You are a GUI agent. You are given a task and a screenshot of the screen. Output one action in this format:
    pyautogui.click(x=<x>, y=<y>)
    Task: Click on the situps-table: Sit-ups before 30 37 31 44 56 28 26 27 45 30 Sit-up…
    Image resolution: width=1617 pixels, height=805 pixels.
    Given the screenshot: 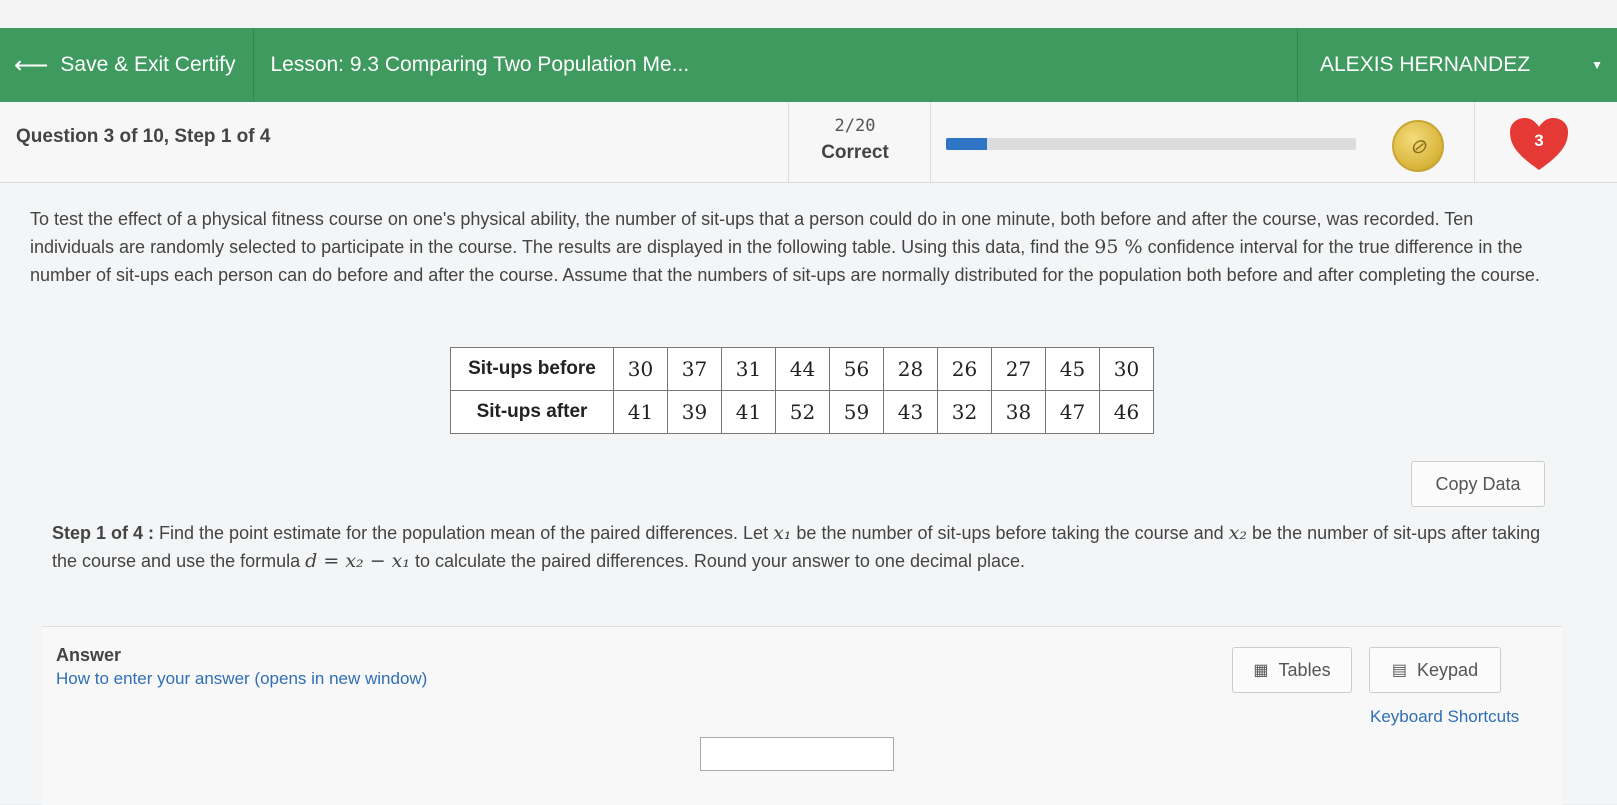 What is the action you would take?
    pyautogui.click(x=802, y=390)
    